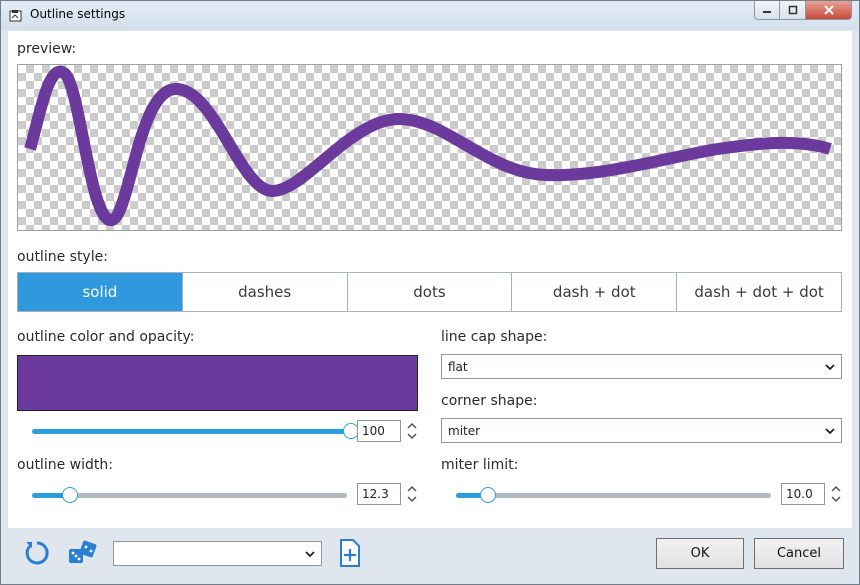 The image size is (860, 585). I want to click on reset-button, so click(37, 555).